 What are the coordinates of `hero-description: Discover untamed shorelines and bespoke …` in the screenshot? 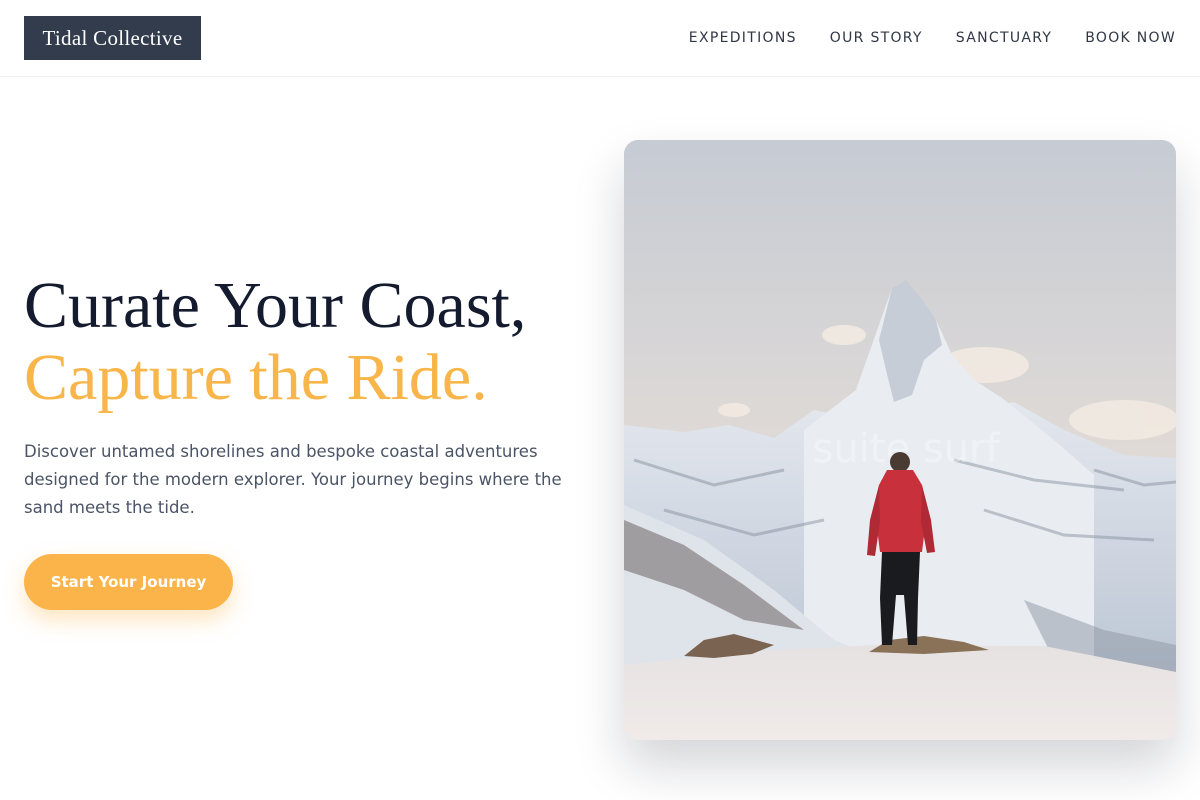 It's located at (293, 479).